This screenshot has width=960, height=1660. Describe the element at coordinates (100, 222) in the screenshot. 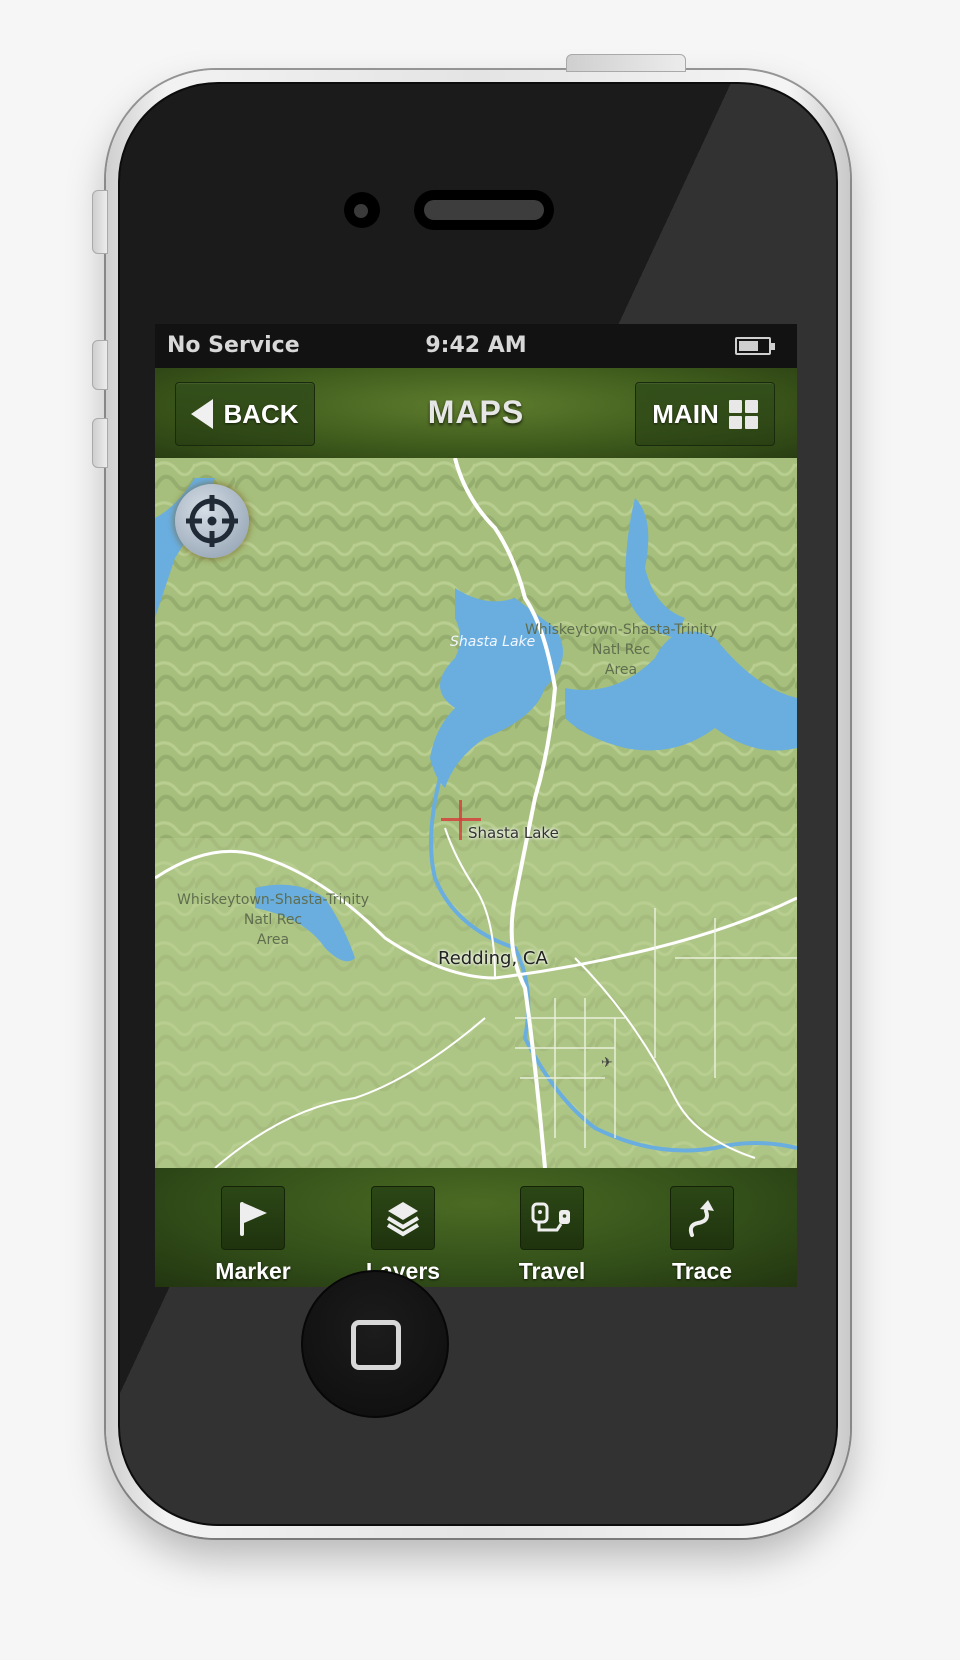

I see `mute-switch` at that location.